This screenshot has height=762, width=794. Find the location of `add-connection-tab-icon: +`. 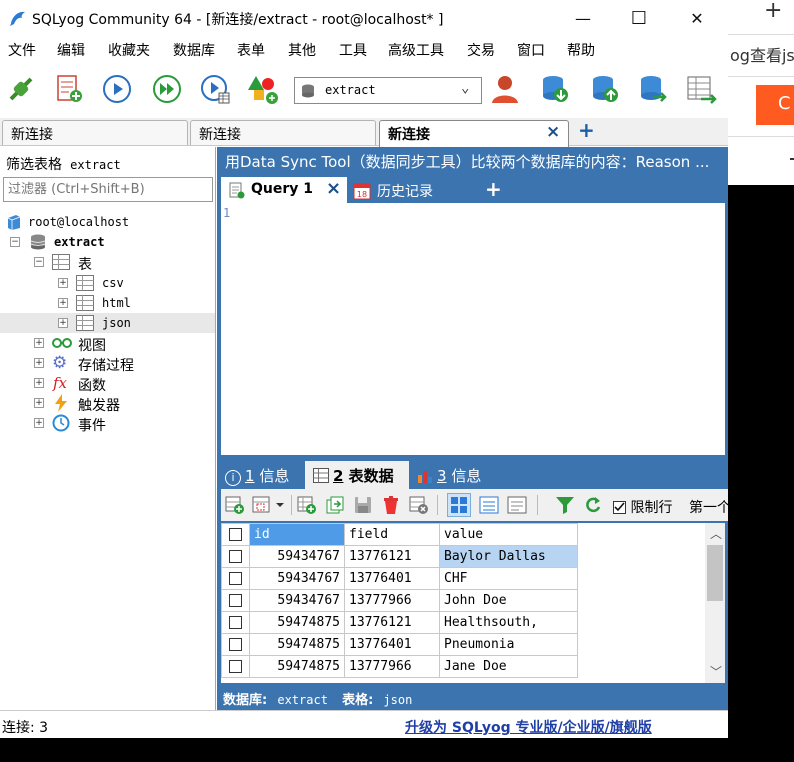

add-connection-tab-icon: + is located at coordinates (586, 130).